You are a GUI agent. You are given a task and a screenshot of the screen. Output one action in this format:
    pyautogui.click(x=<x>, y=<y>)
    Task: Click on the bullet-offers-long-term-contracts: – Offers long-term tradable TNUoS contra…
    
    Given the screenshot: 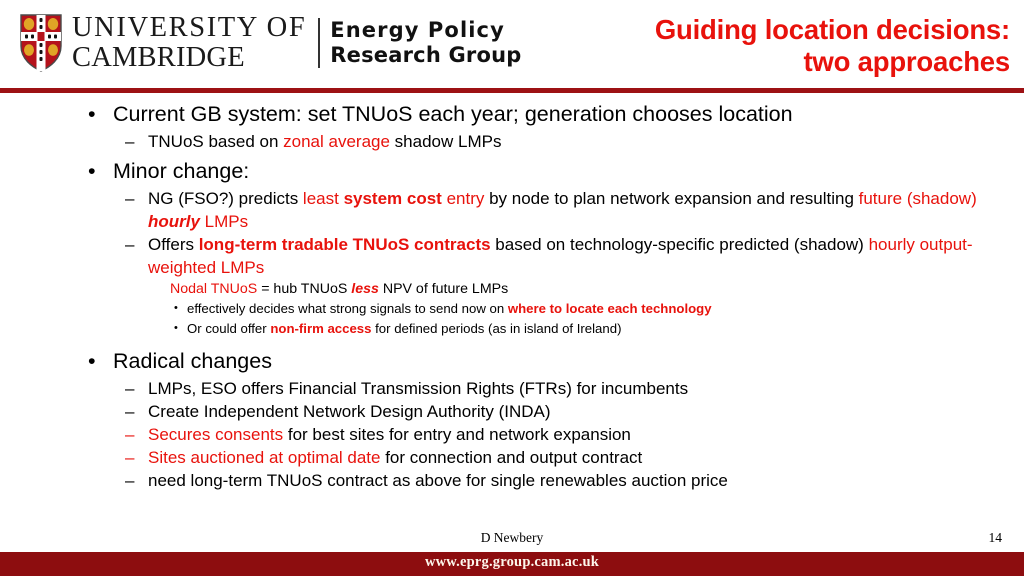 What is the action you would take?
    pyautogui.click(x=512, y=256)
    